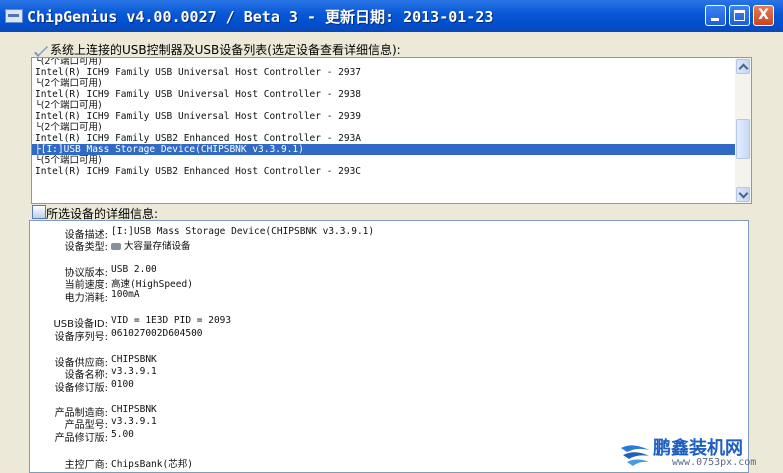 The width and height of the screenshot is (783, 473). Describe the element at coordinates (152, 284) in the screenshot. I see `detail-value: 高速(HighSpeed)` at that location.